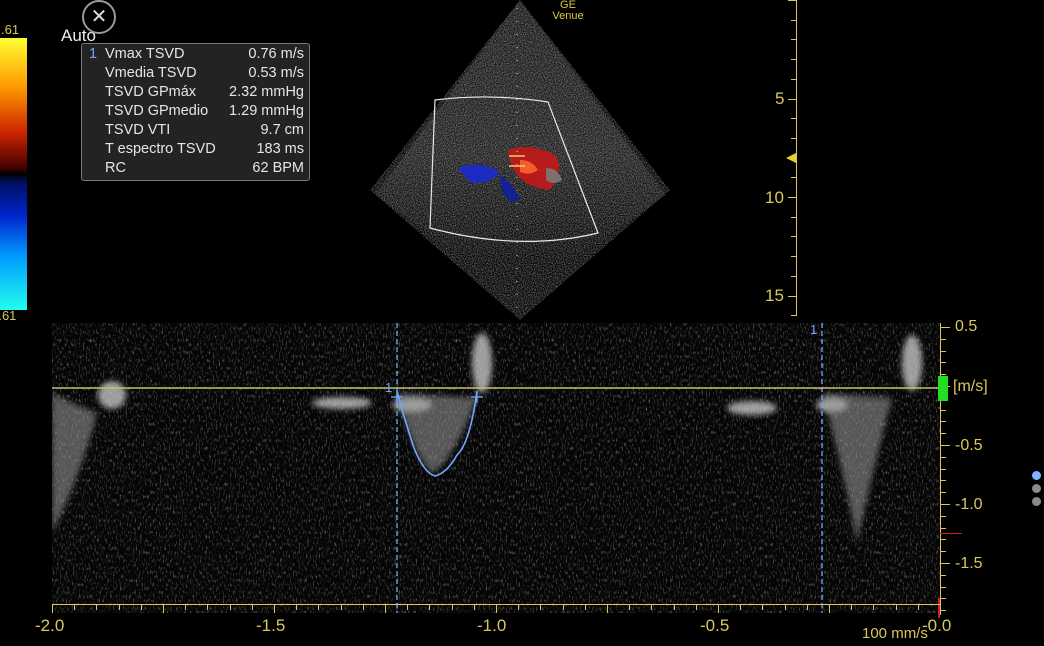 Image resolution: width=1044 pixels, height=646 pixels. What do you see at coordinates (969, 504) in the screenshot?
I see `velocity-label: -1.0` at bounding box center [969, 504].